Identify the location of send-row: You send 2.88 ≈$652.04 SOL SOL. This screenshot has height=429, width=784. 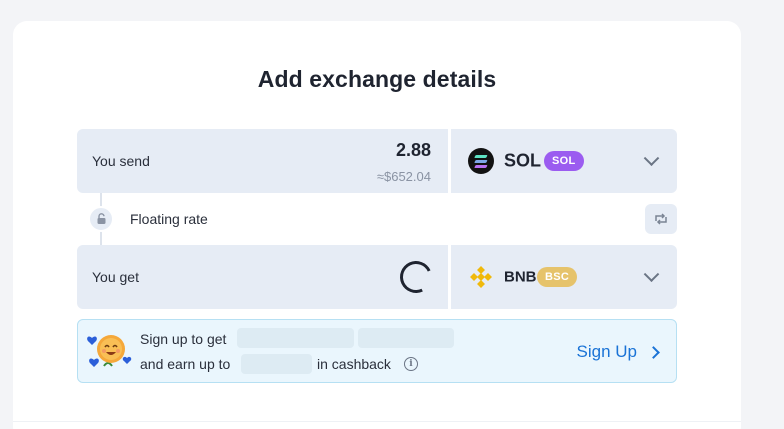
(377, 161).